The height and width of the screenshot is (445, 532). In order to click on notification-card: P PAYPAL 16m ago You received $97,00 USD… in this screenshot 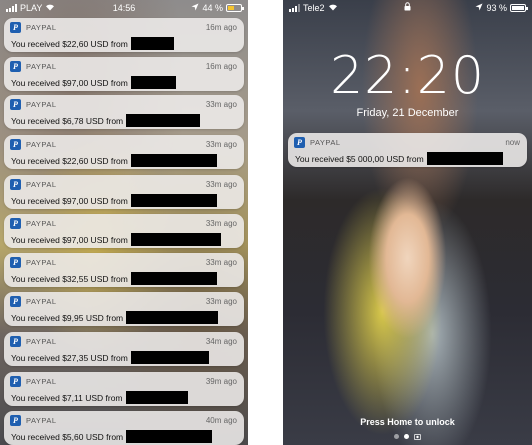, I will do `click(124, 74)`.